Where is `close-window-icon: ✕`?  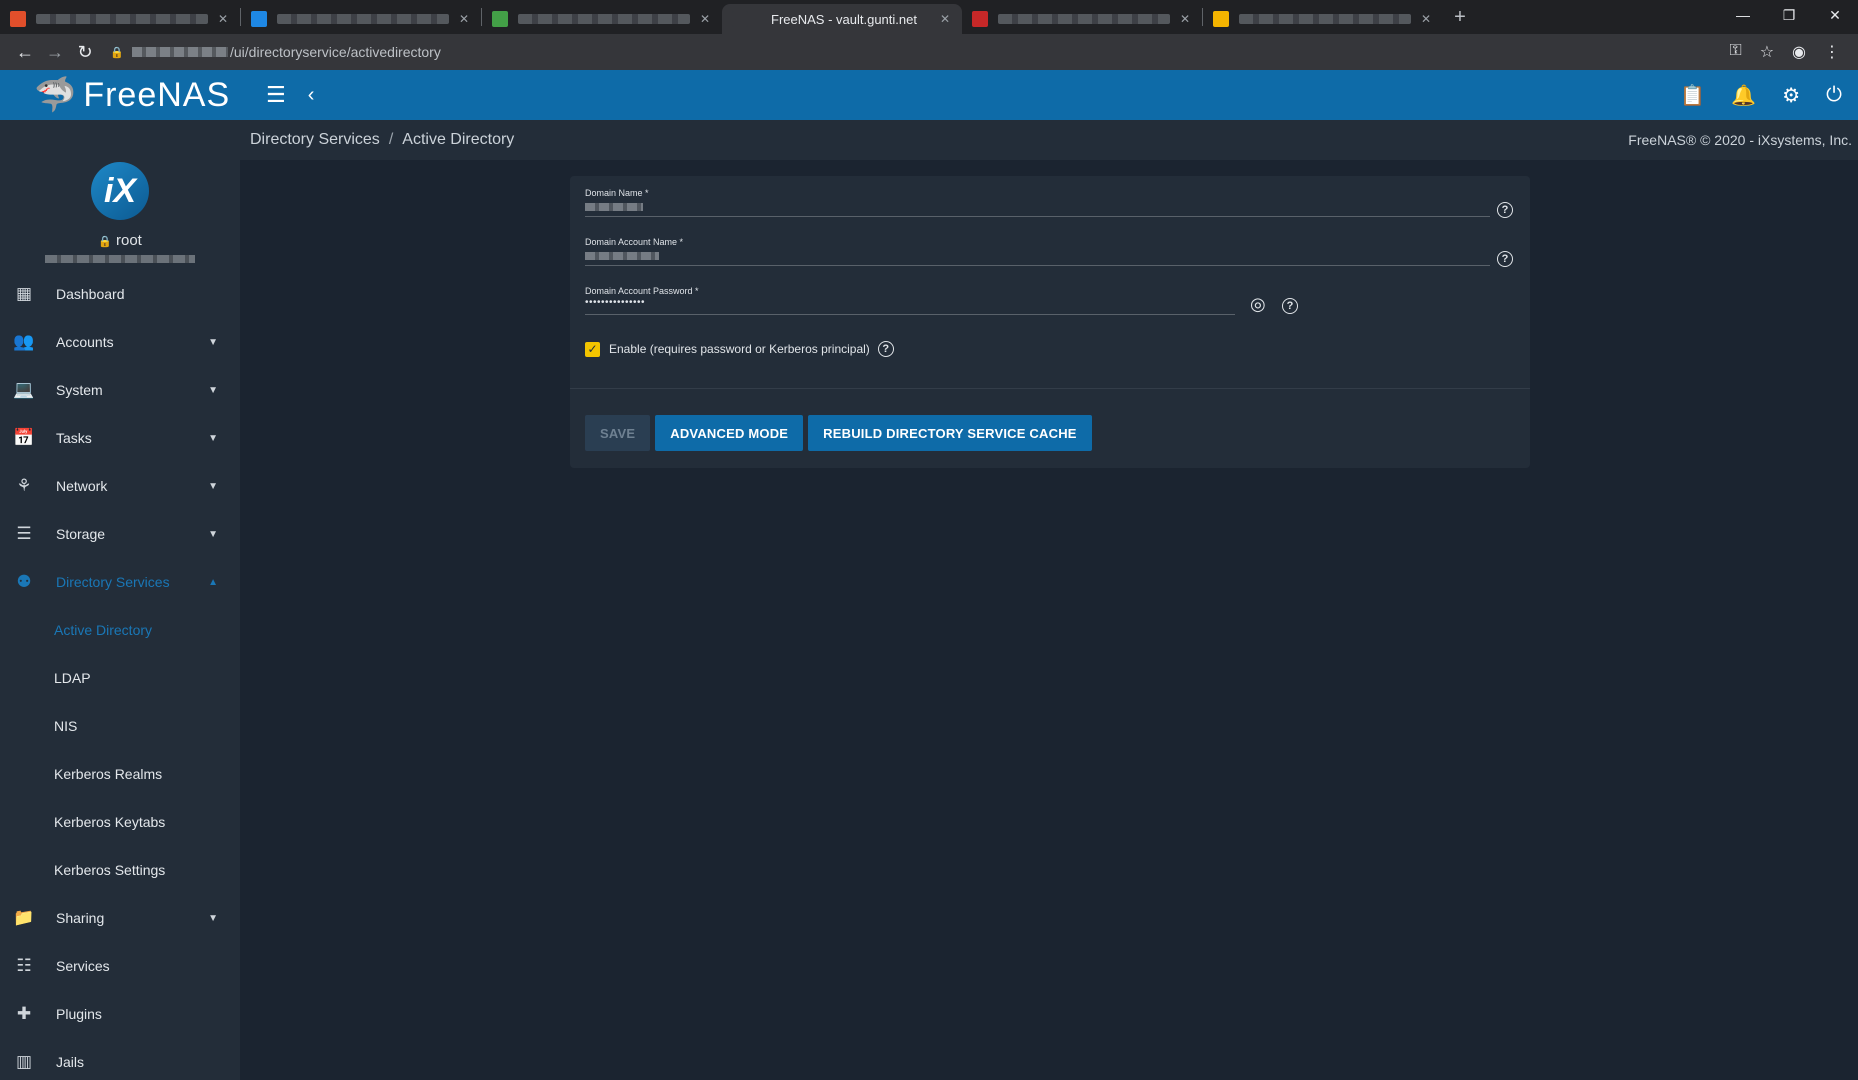 close-window-icon: ✕ is located at coordinates (1835, 15).